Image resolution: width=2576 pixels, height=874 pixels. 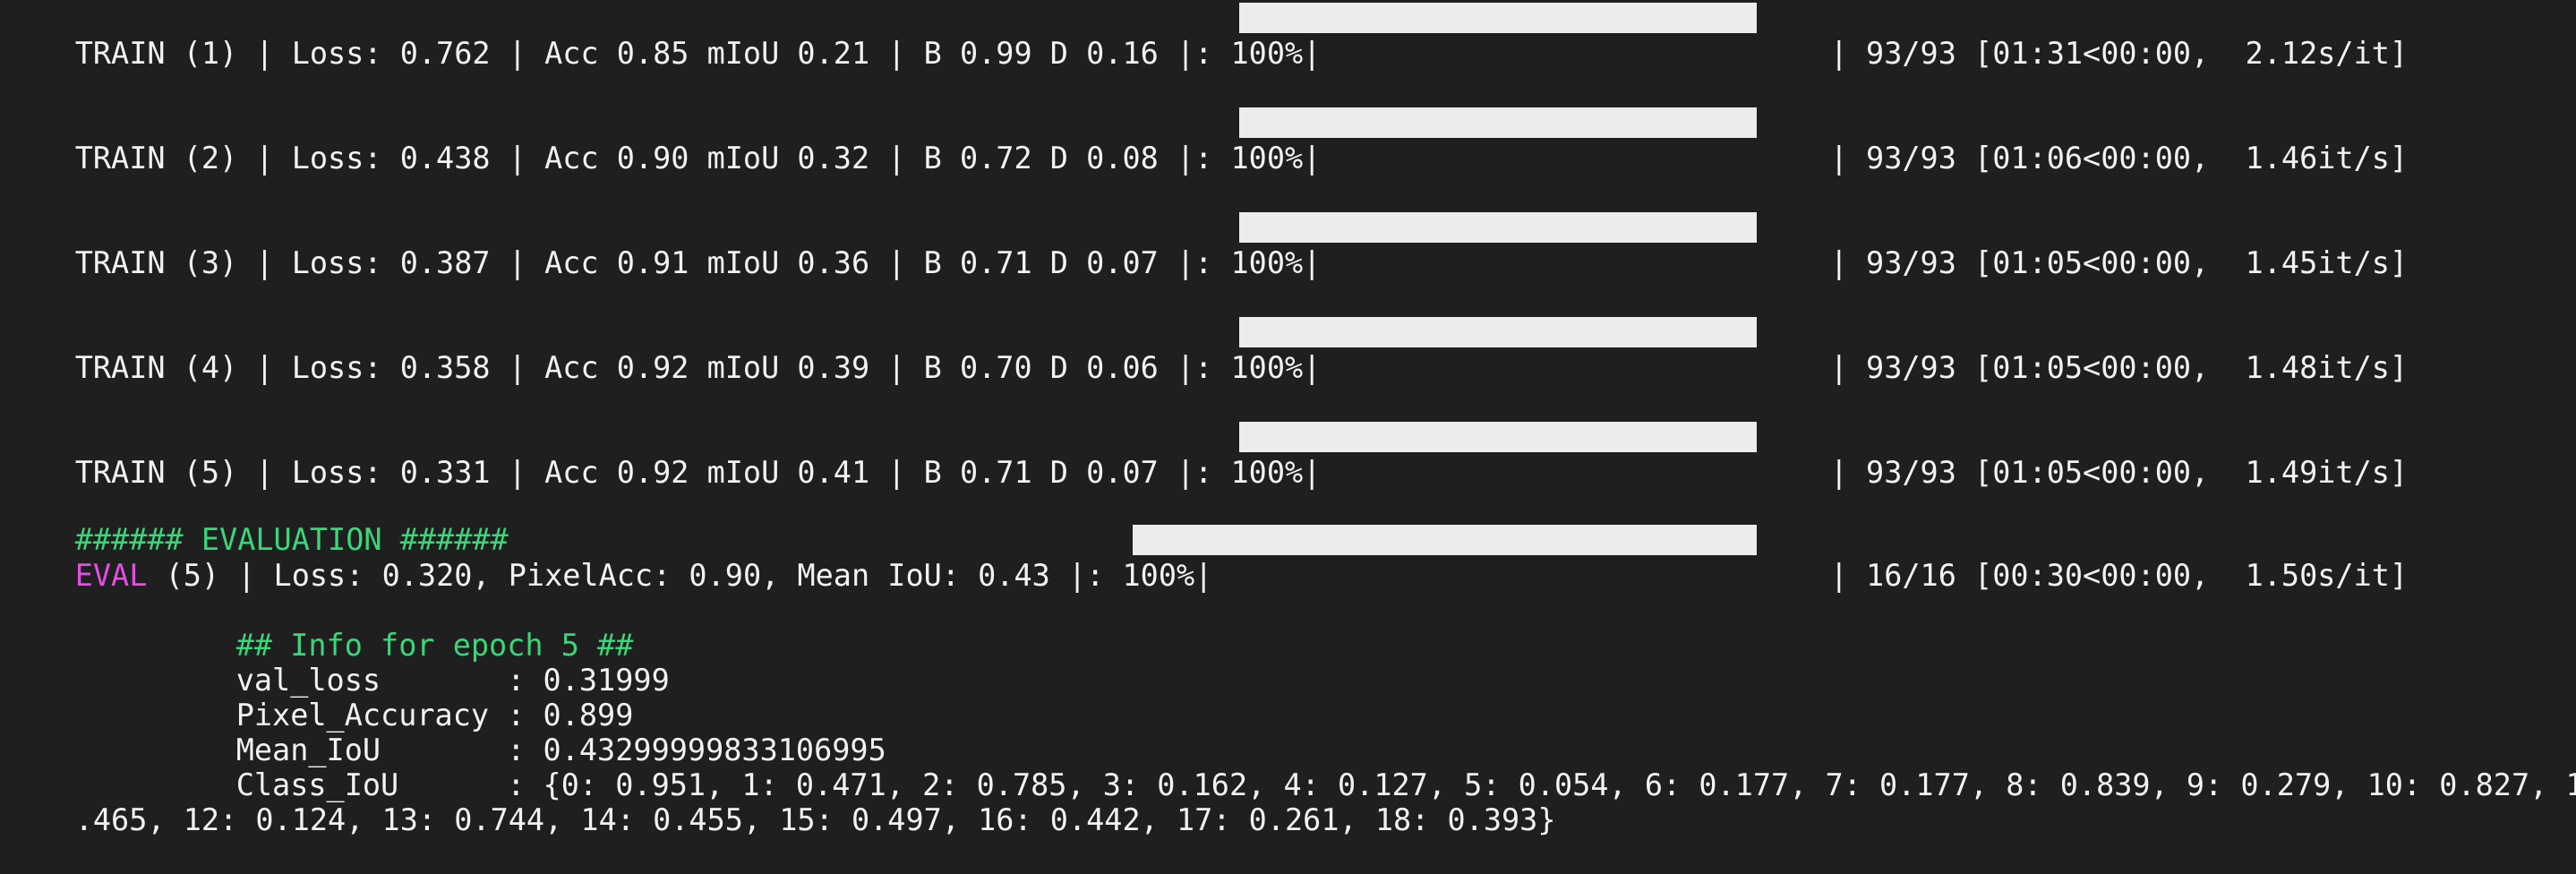 What do you see at coordinates (399, 627) in the screenshot?
I see `info-title: ## Info for epoch 5 ##` at bounding box center [399, 627].